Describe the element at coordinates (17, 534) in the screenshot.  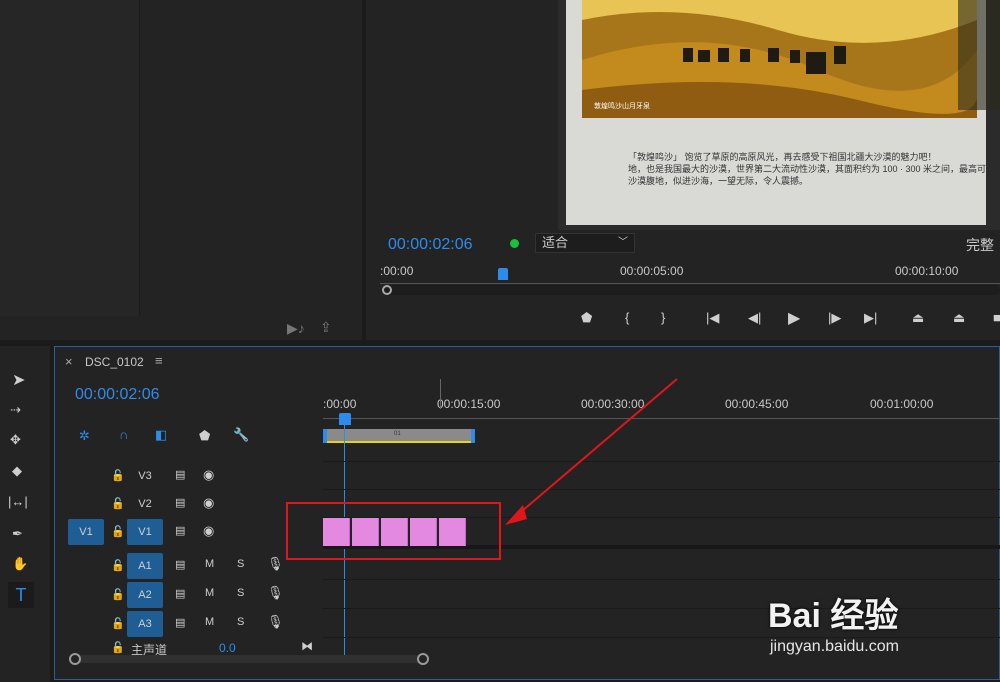
I see `pen-tool-icon: ✒` at that location.